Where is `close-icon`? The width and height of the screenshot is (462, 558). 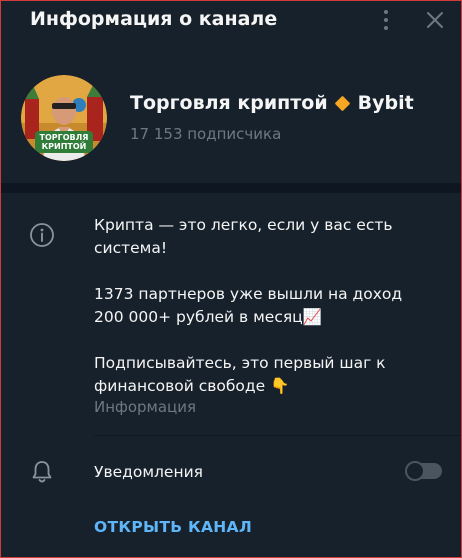
close-icon is located at coordinates (435, 20).